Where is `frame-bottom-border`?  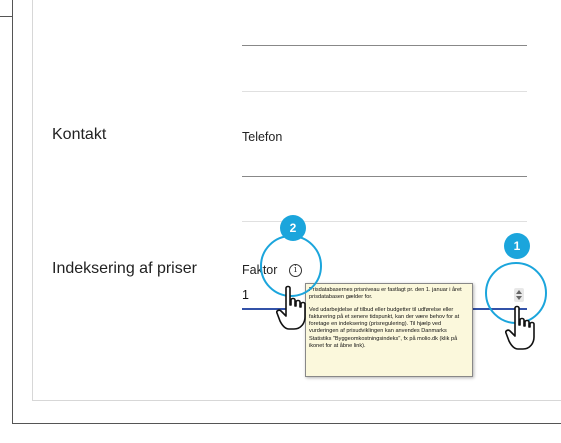
frame-bottom-border is located at coordinates (286, 423).